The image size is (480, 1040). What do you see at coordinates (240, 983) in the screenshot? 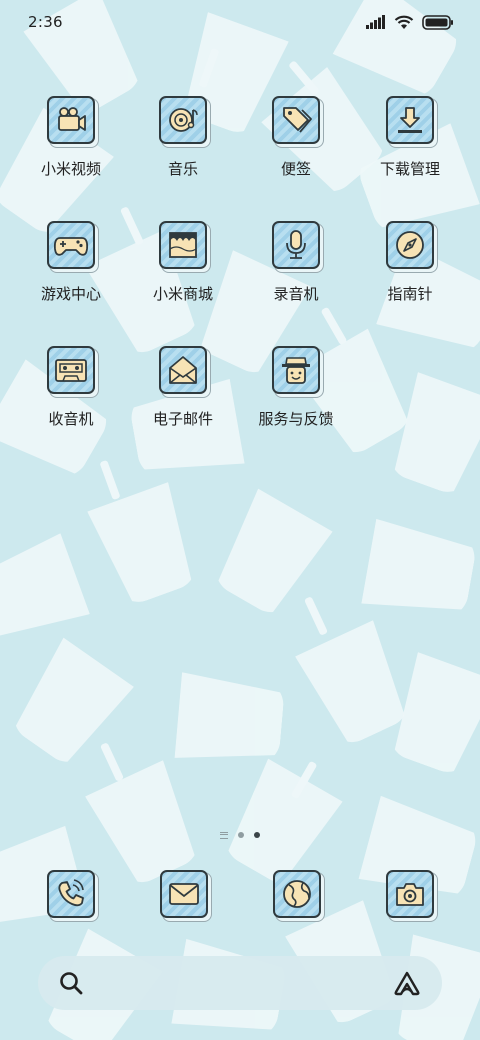
I see `search-bar` at bounding box center [240, 983].